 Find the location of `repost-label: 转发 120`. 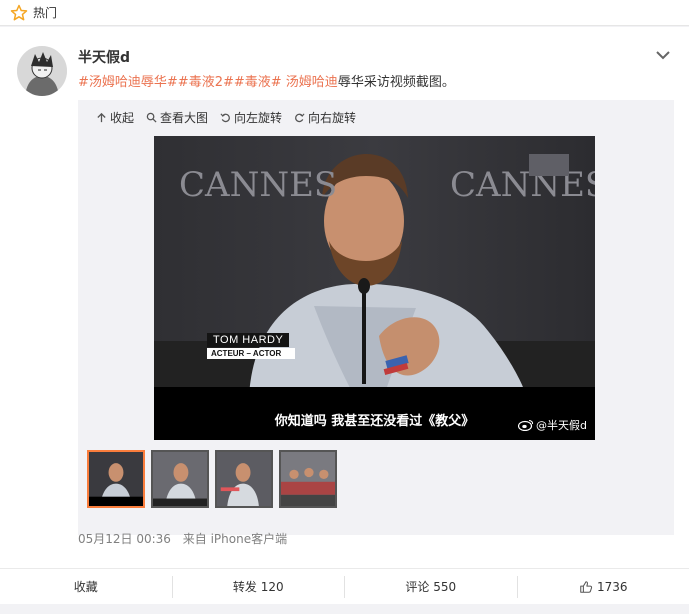

repost-label: 转发 120 is located at coordinates (258, 587).